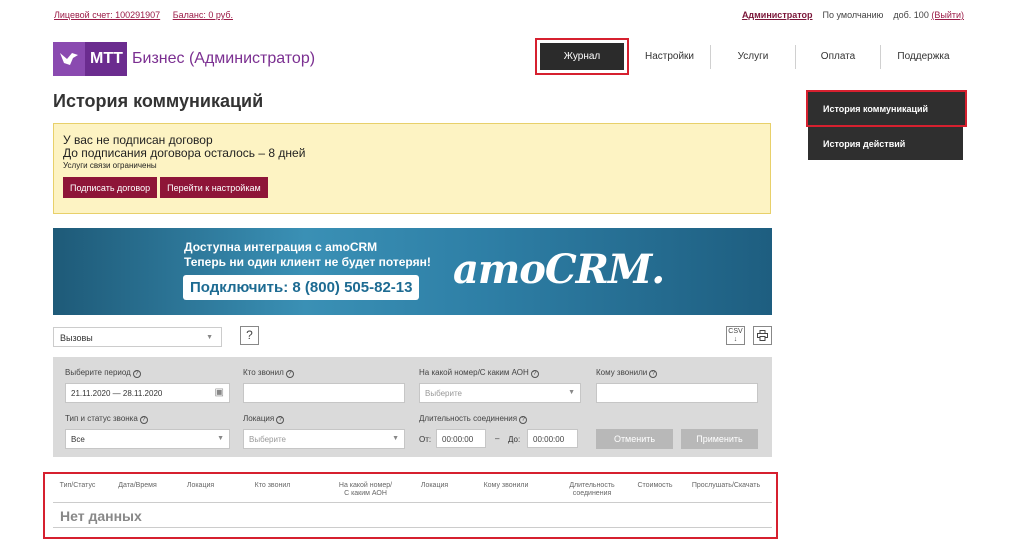  Describe the element at coordinates (719, 439) in the screenshot. I see `apply-button: Применить` at that location.